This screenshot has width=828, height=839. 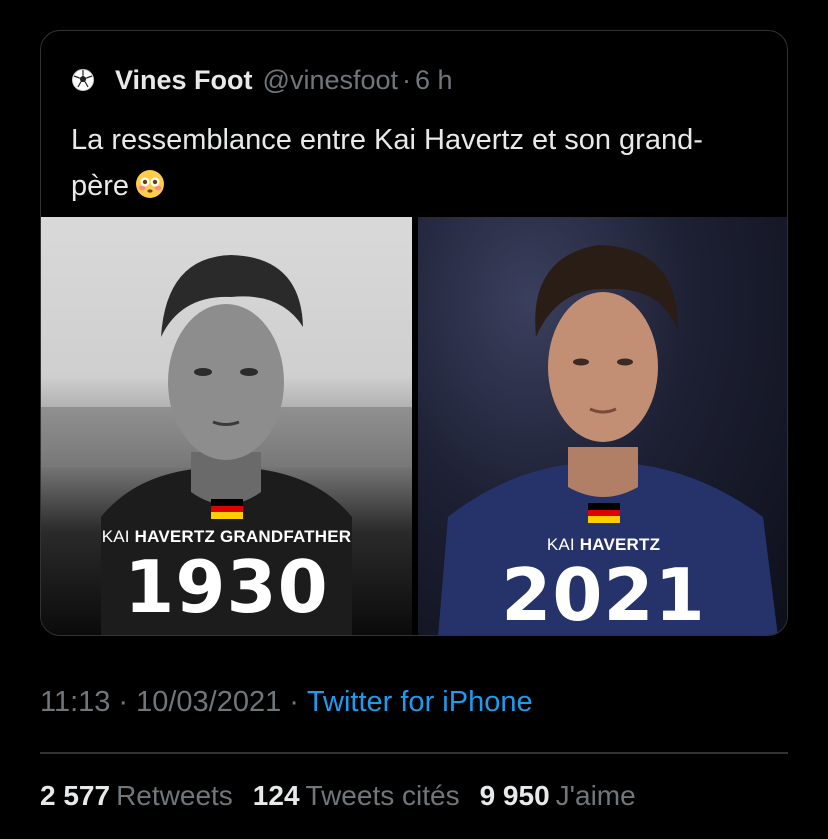 I want to click on kai-caption-prefix: KAI, so click(x=563, y=544).